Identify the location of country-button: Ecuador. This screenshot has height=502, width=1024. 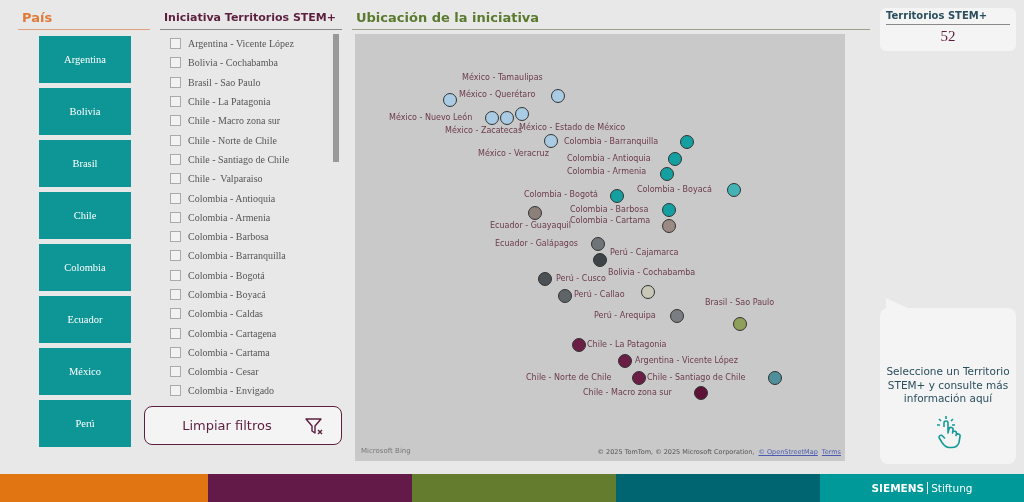
(85, 319).